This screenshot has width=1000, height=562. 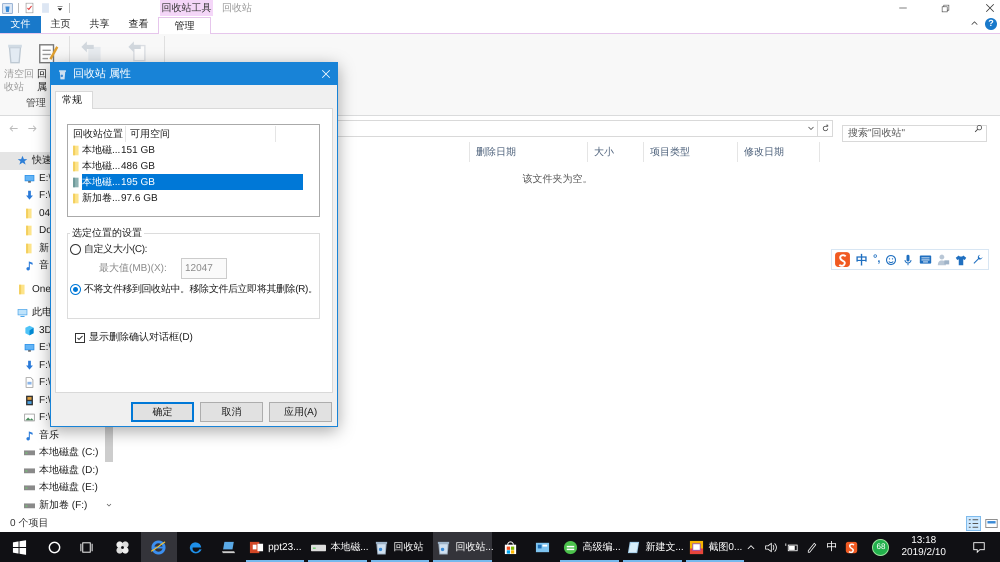 I want to click on dialog-title: 回收站 属性, so click(x=102, y=74).